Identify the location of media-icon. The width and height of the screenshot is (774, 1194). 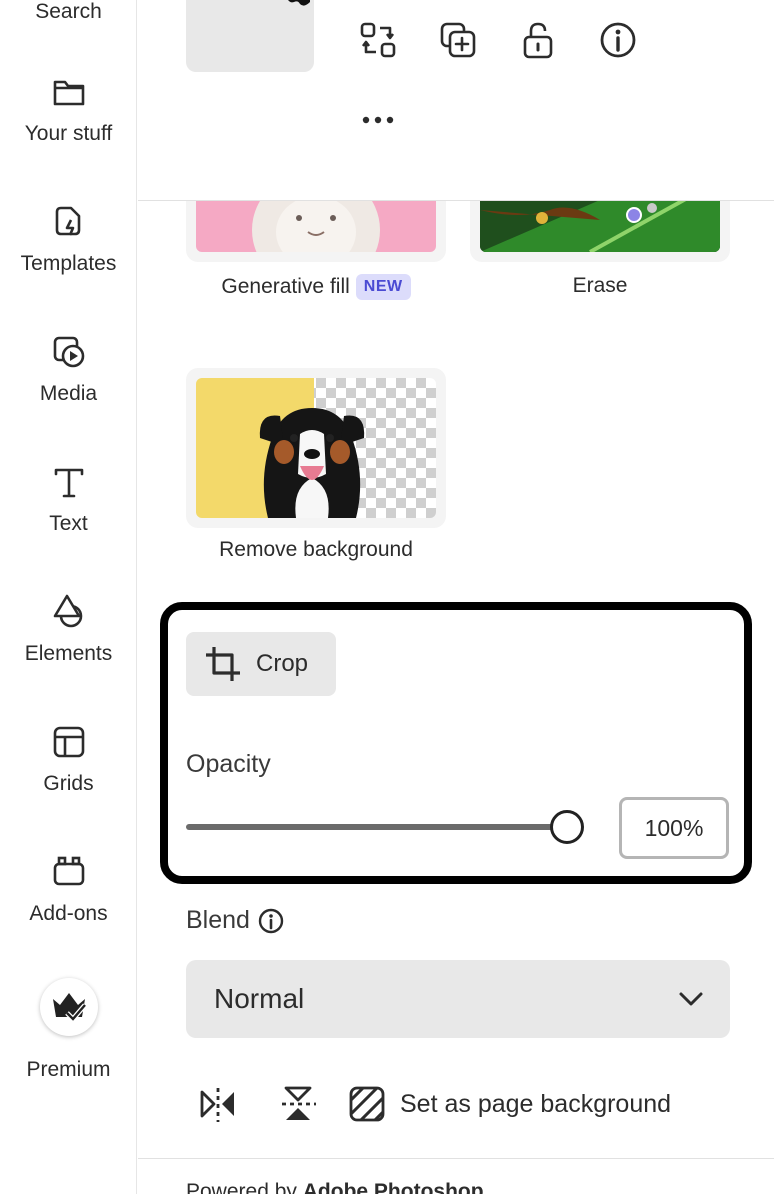
(68, 352).